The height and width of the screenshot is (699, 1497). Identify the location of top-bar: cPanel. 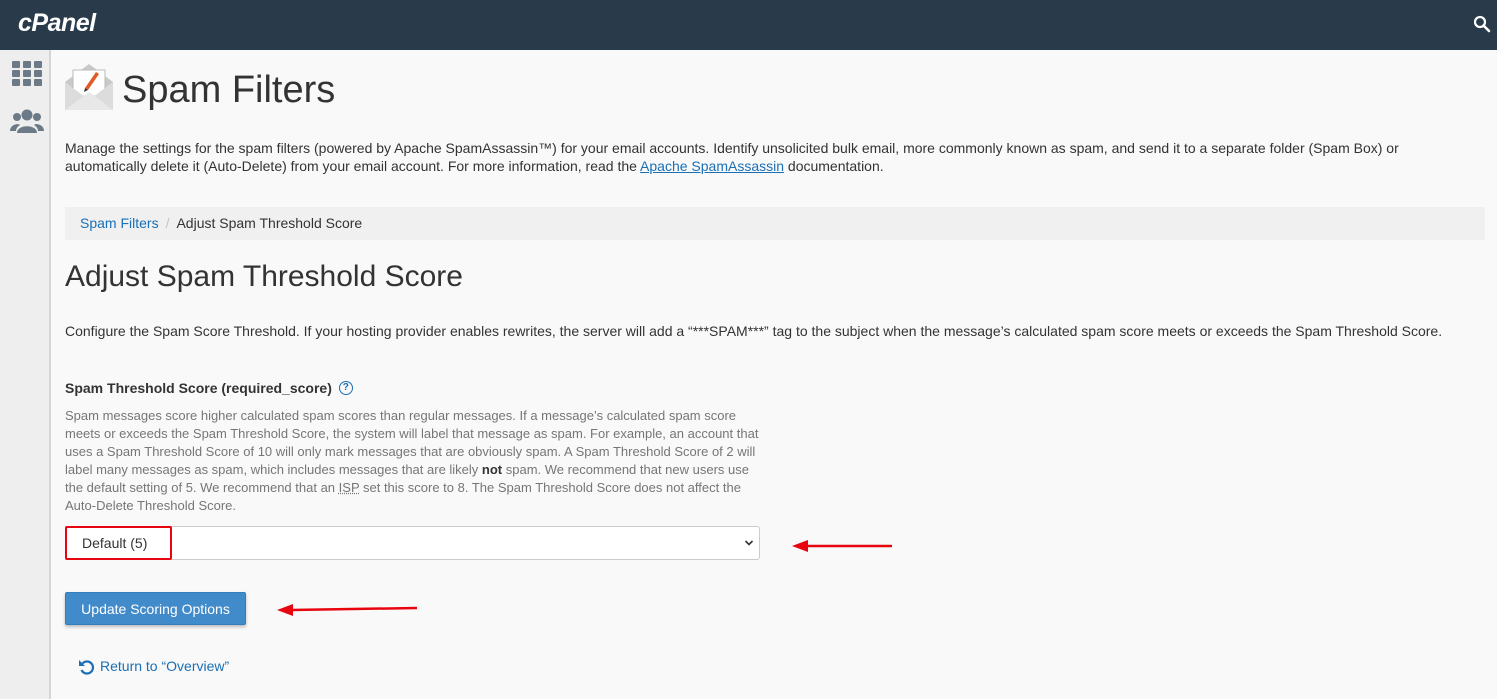
(748, 25).